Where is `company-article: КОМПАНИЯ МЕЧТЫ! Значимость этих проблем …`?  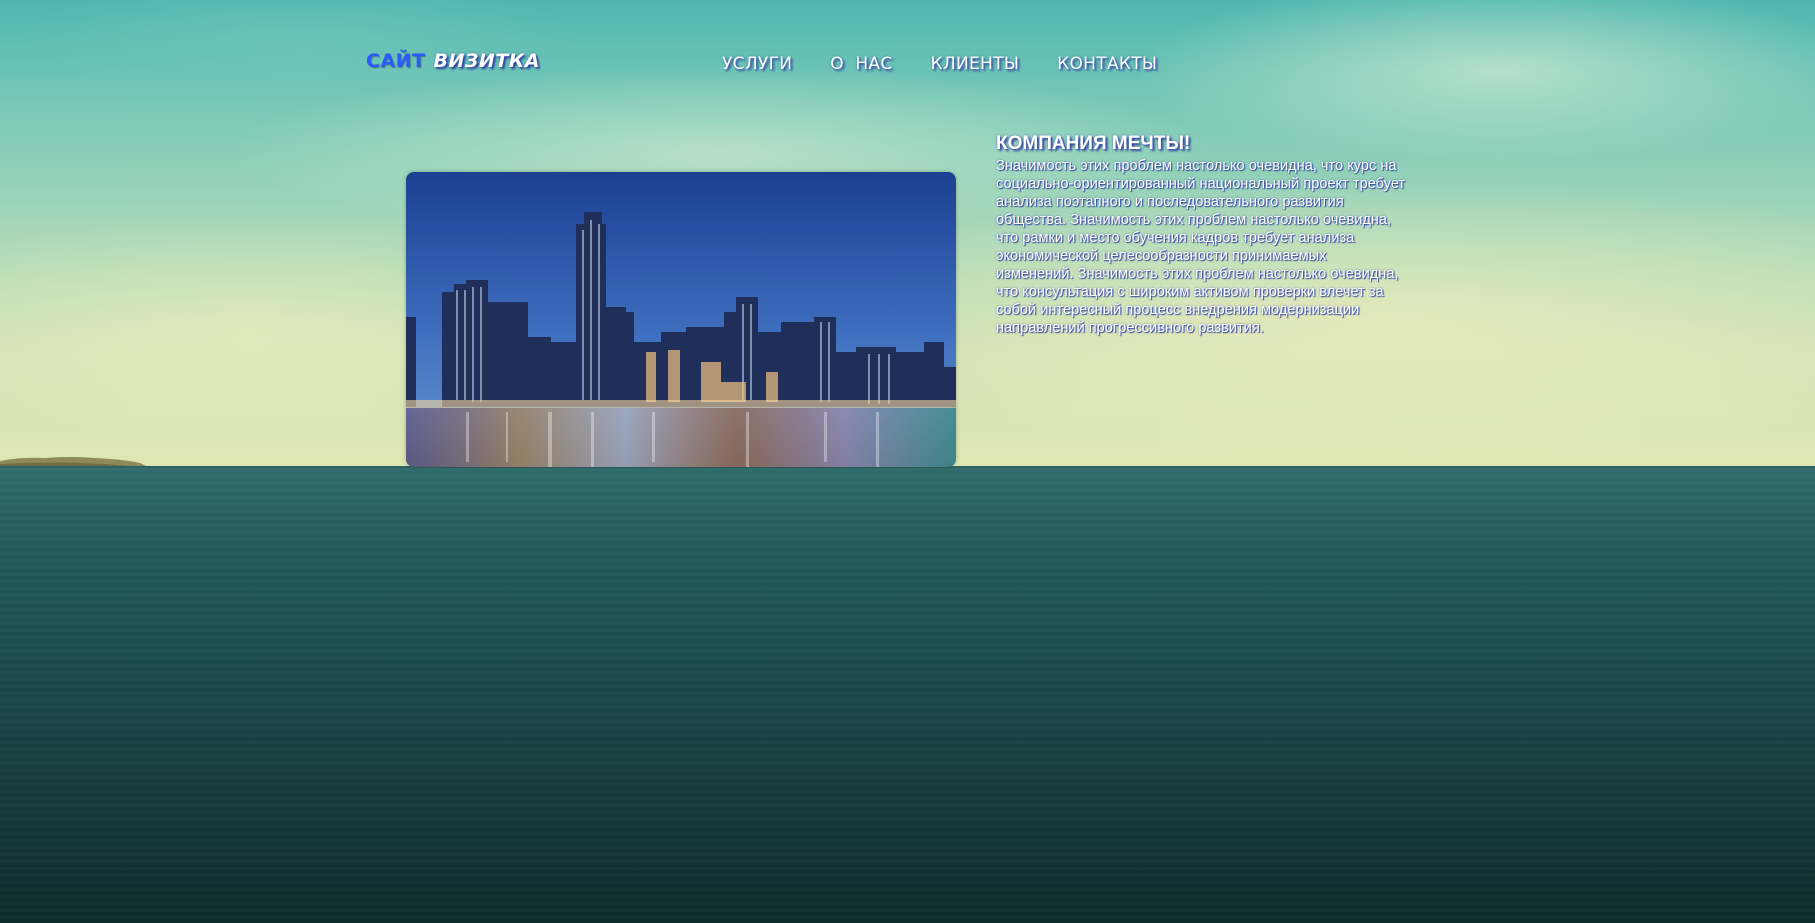
company-article: КОМПАНИЯ МЕЧТЫ! Значимость этих проблем … is located at coordinates (1201, 235).